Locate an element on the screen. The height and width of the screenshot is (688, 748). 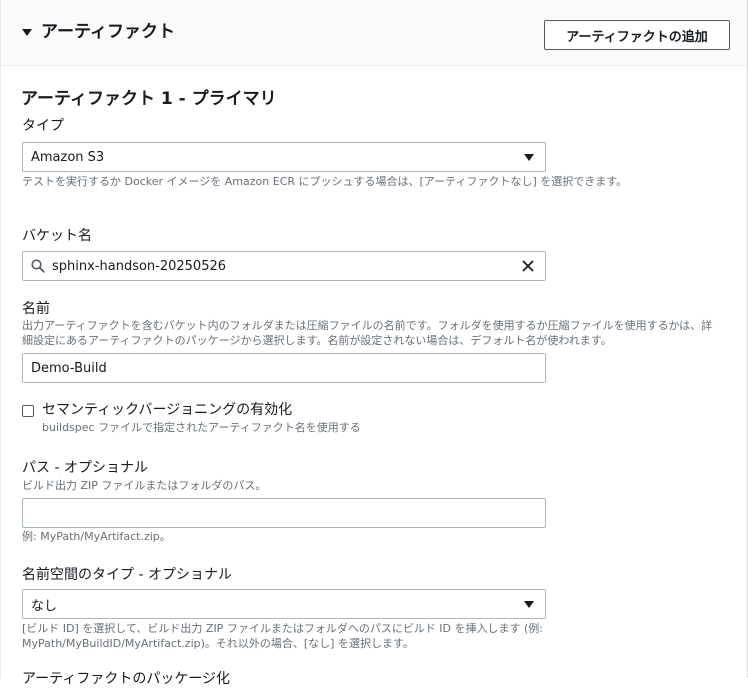
path-label: パス - オプショナル is located at coordinates (85, 468).